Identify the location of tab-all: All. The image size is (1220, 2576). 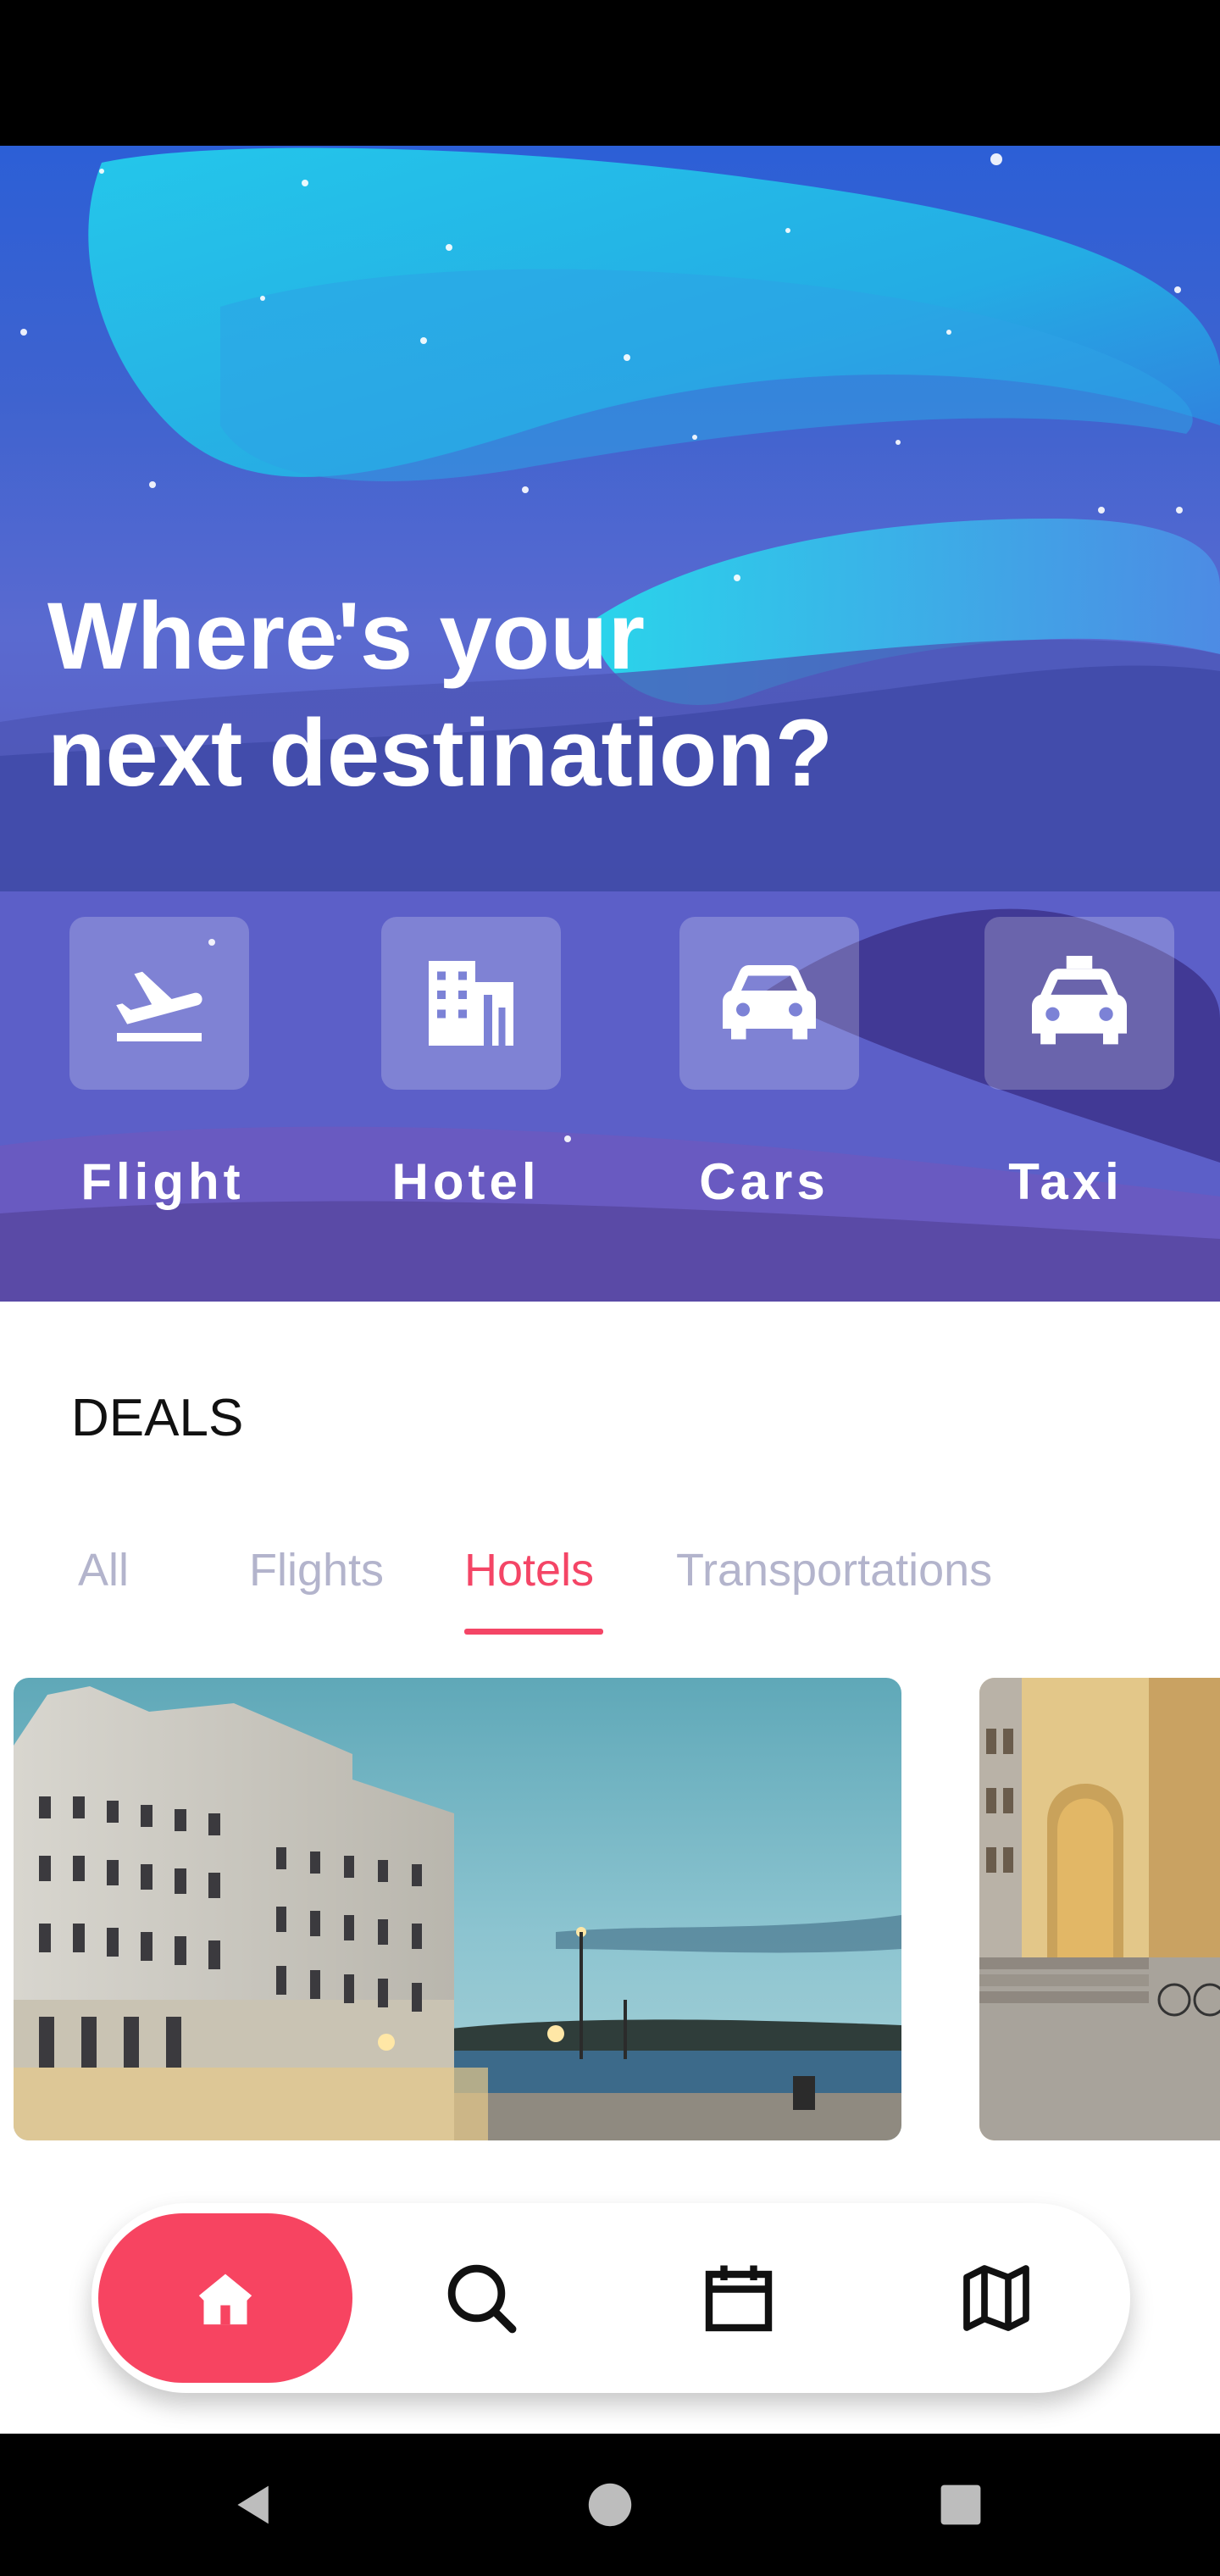
(103, 1570).